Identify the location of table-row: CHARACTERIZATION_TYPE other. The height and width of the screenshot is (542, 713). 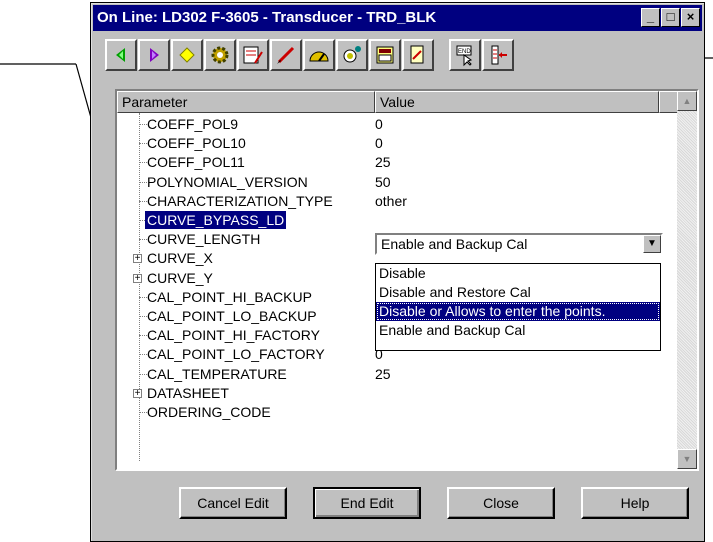
(387, 201).